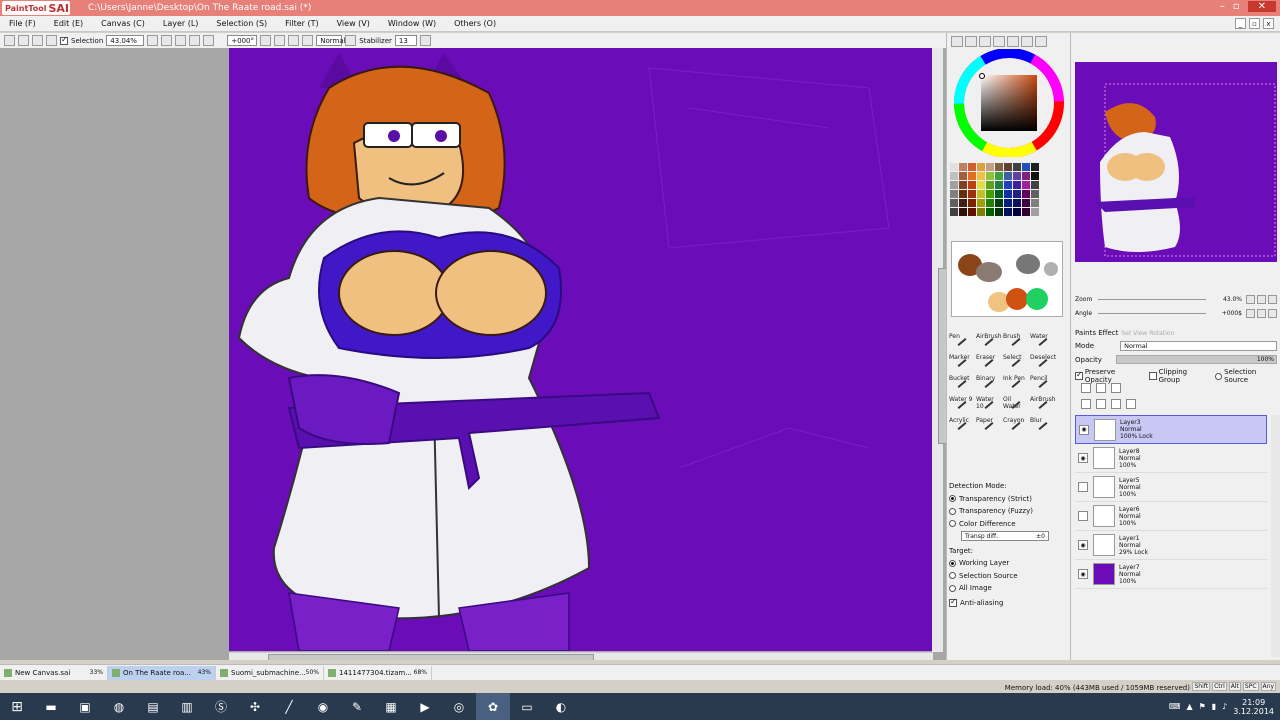 The height and width of the screenshot is (720, 1280). What do you see at coordinates (1219, 376) in the screenshot?
I see `selection-source-radio` at bounding box center [1219, 376].